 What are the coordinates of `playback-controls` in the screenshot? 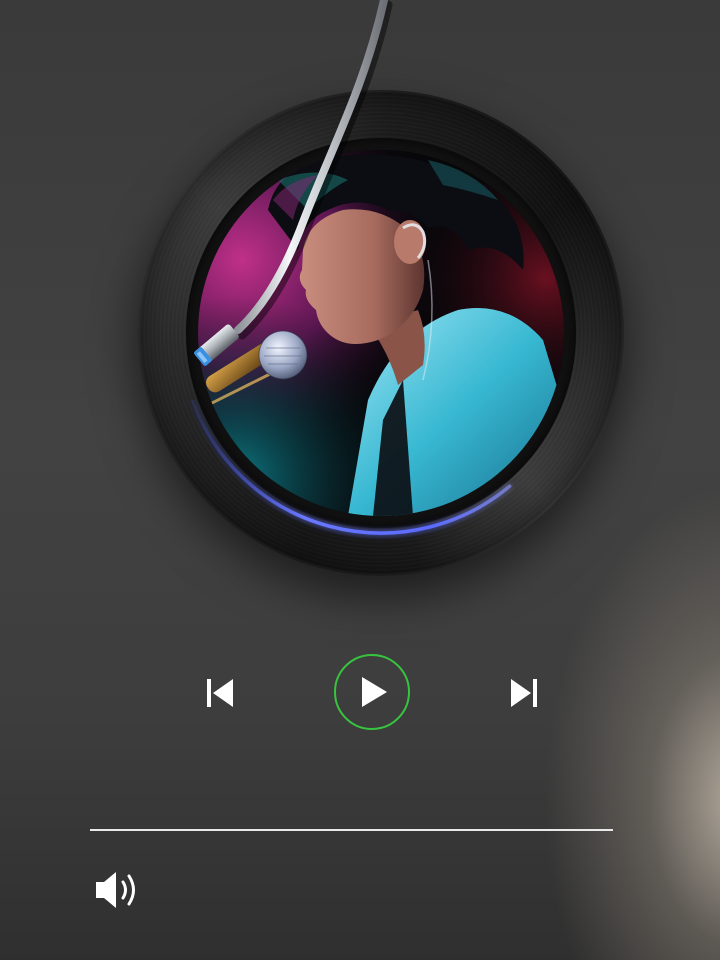 It's located at (360, 693).